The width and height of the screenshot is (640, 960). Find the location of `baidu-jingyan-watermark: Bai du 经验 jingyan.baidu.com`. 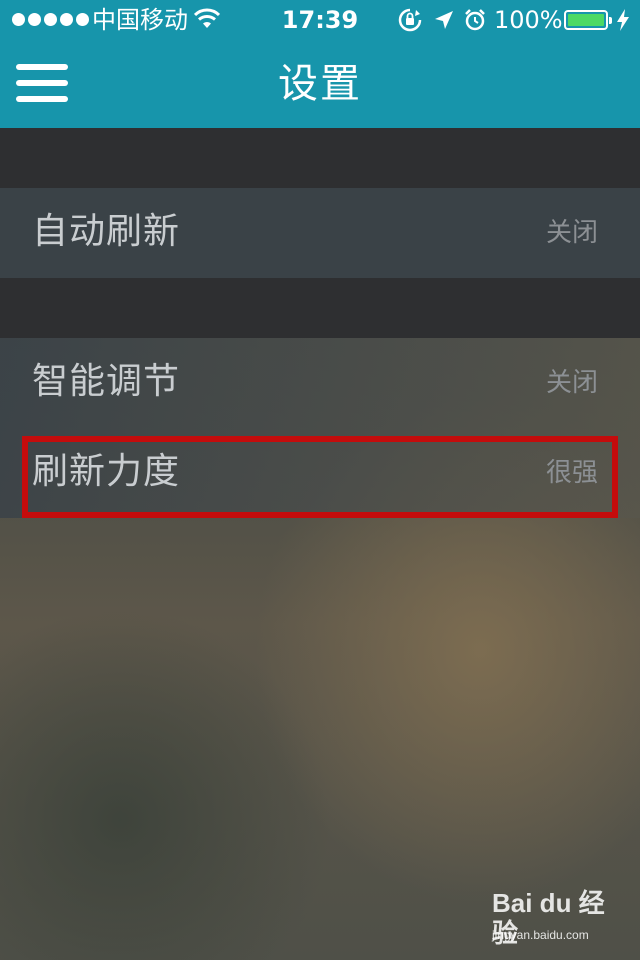

baidu-jingyan-watermark: Bai du 经验 jingyan.baidu.com is located at coordinates (552, 918).